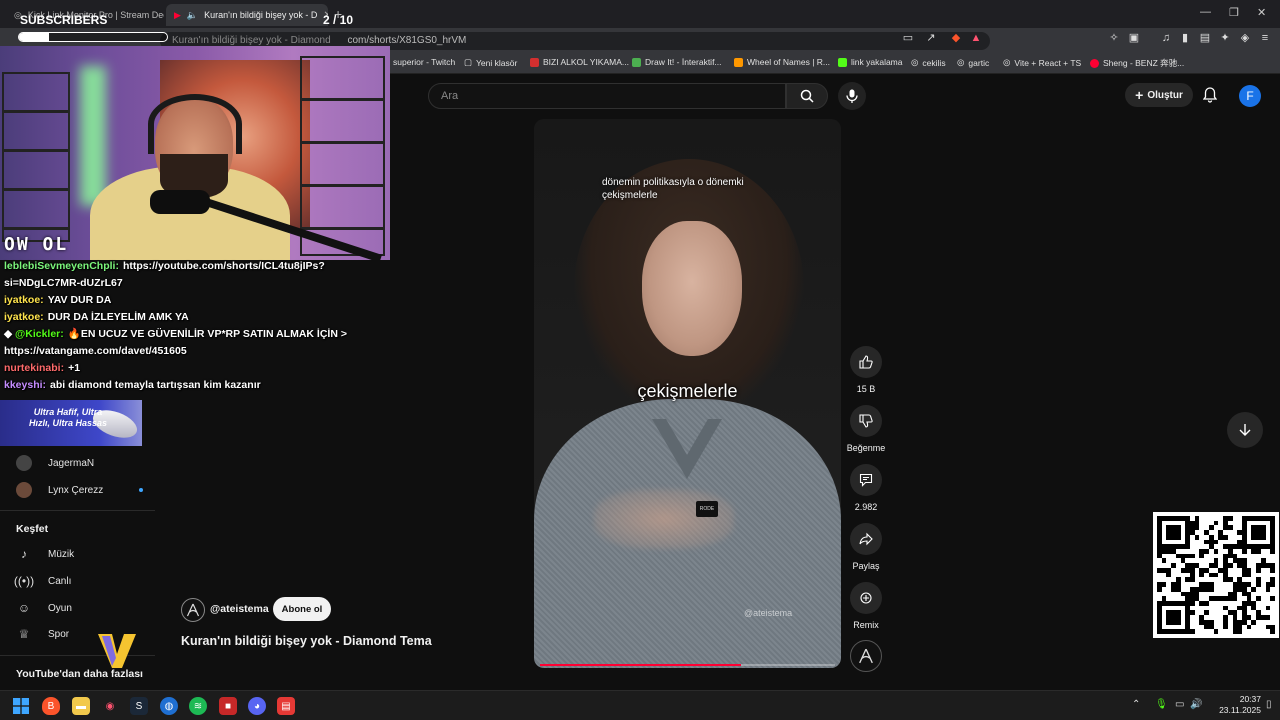 The height and width of the screenshot is (720, 1280). What do you see at coordinates (45, 554) in the screenshot?
I see `sidebar-item-music: ♪ Müzik` at bounding box center [45, 554].